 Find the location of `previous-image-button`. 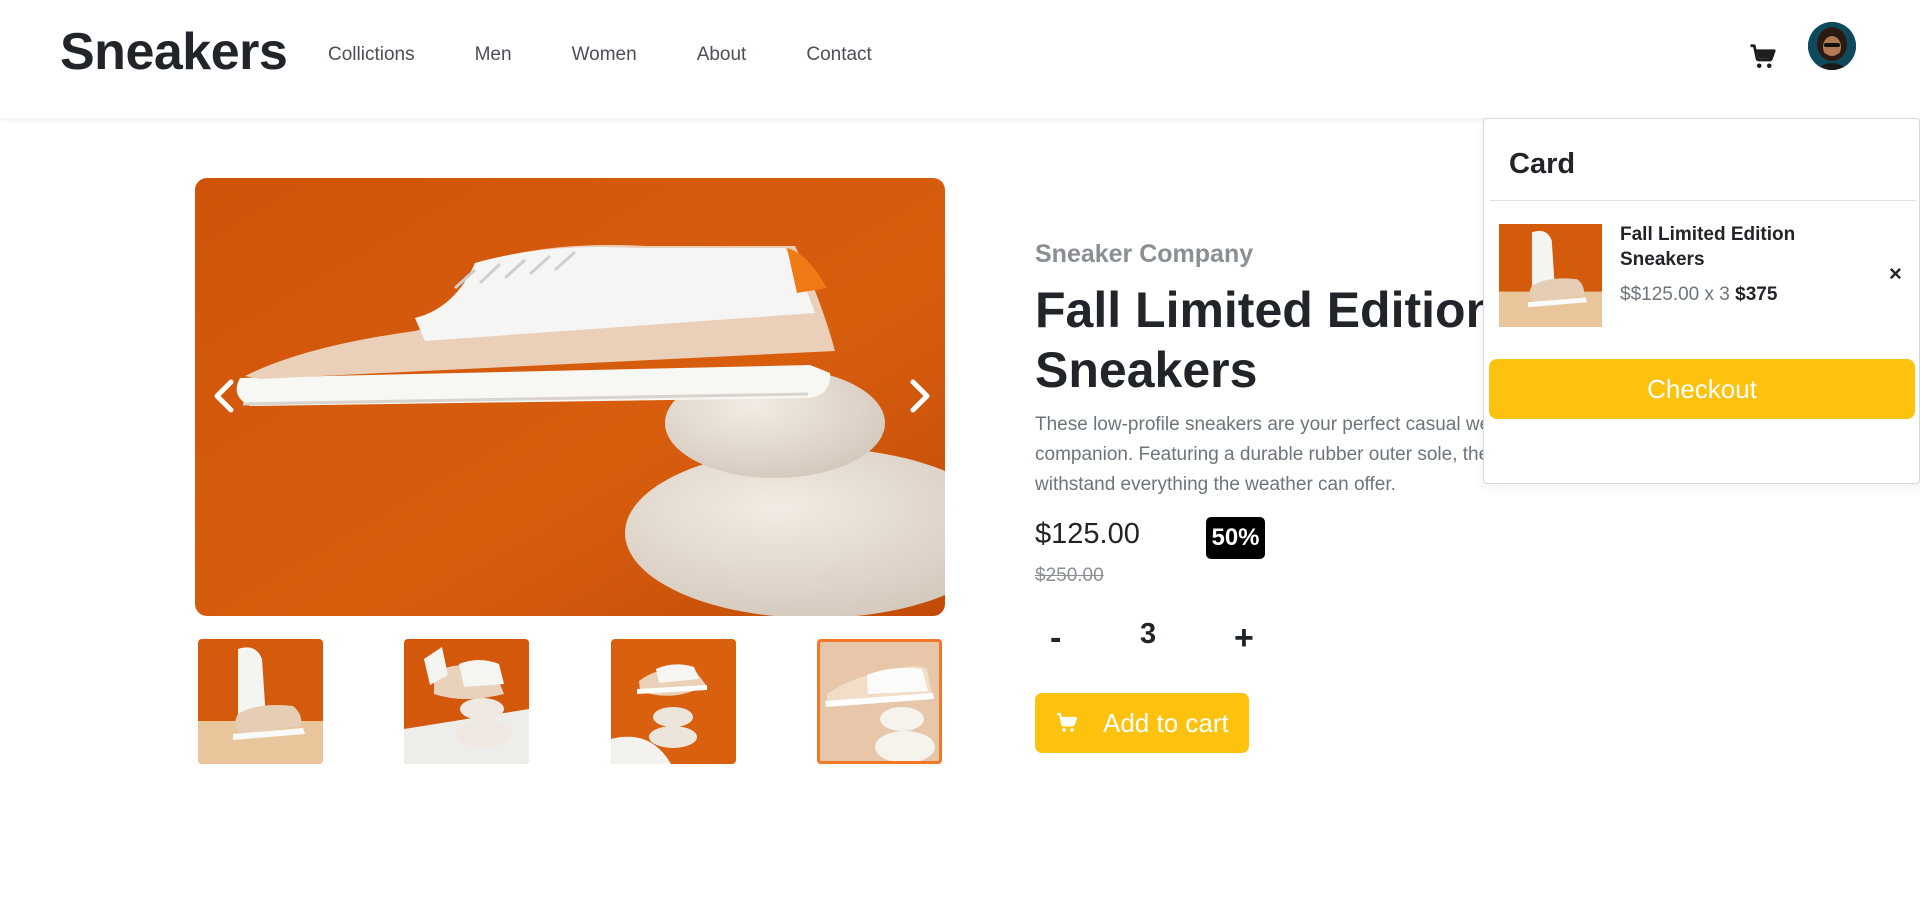

previous-image-button is located at coordinates (225, 396).